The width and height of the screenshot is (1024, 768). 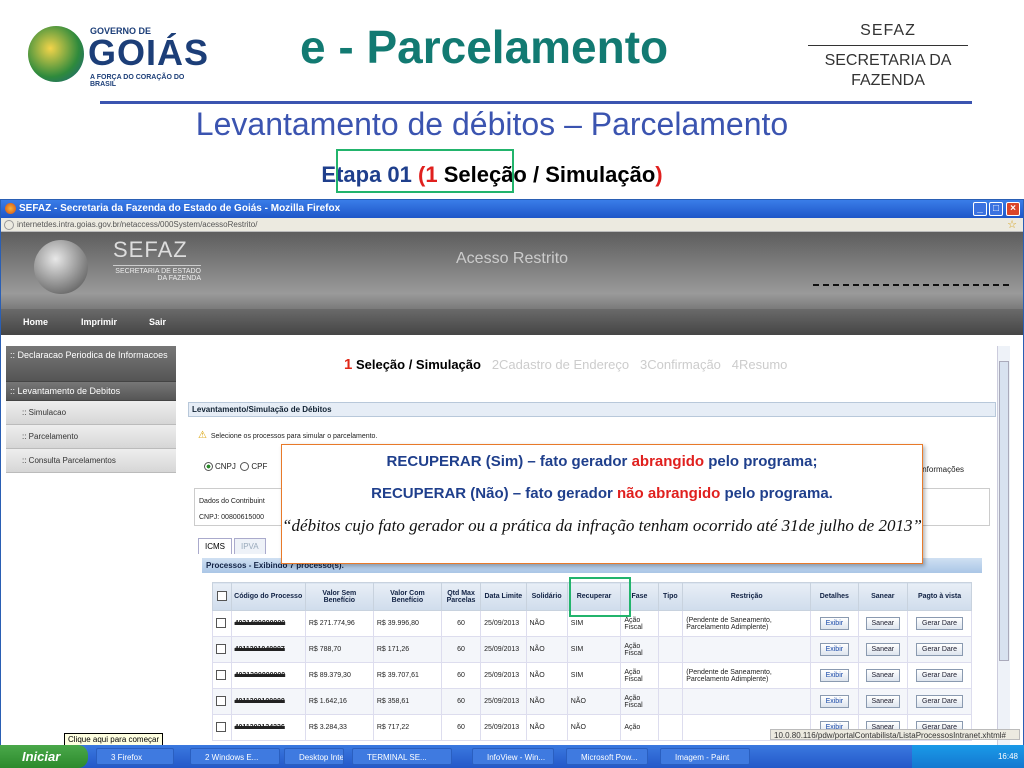 I want to click on callout-line1-a: RECUPERAR (Sim) – fato gerador, so click(x=509, y=461).